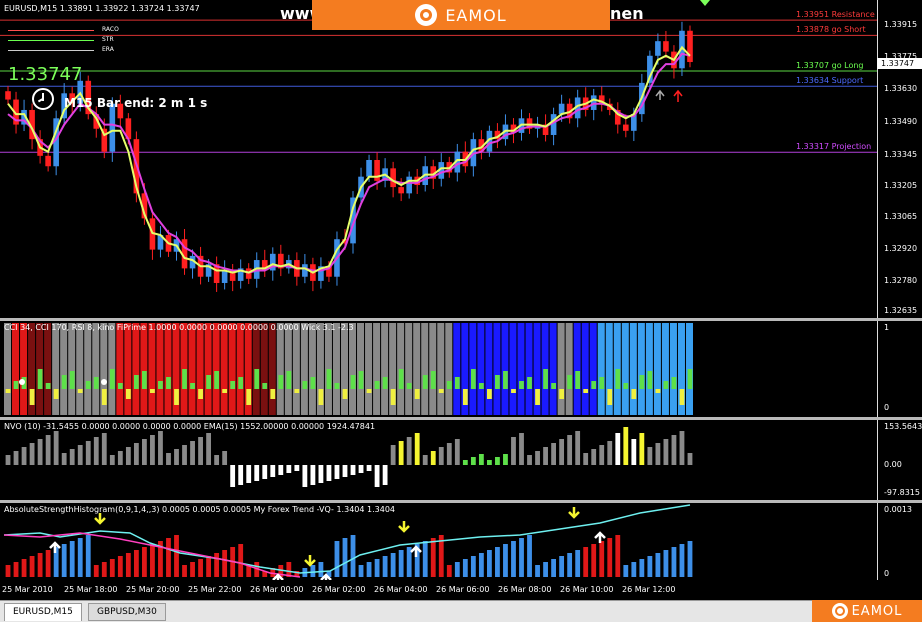 This screenshot has width=922, height=622. What do you see at coordinates (349, 457) in the screenshot?
I see `nvo-svg` at bounding box center [349, 457].